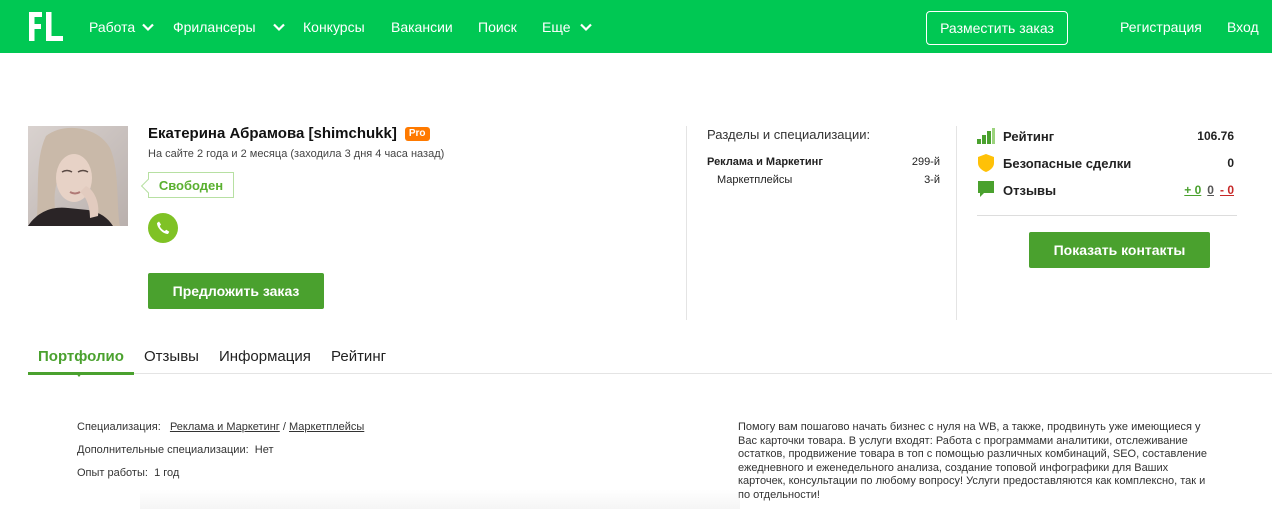 This screenshot has height=509, width=1272. Describe the element at coordinates (81, 356) in the screenshot. I see `tab-portfolio: Портфолио` at that location.